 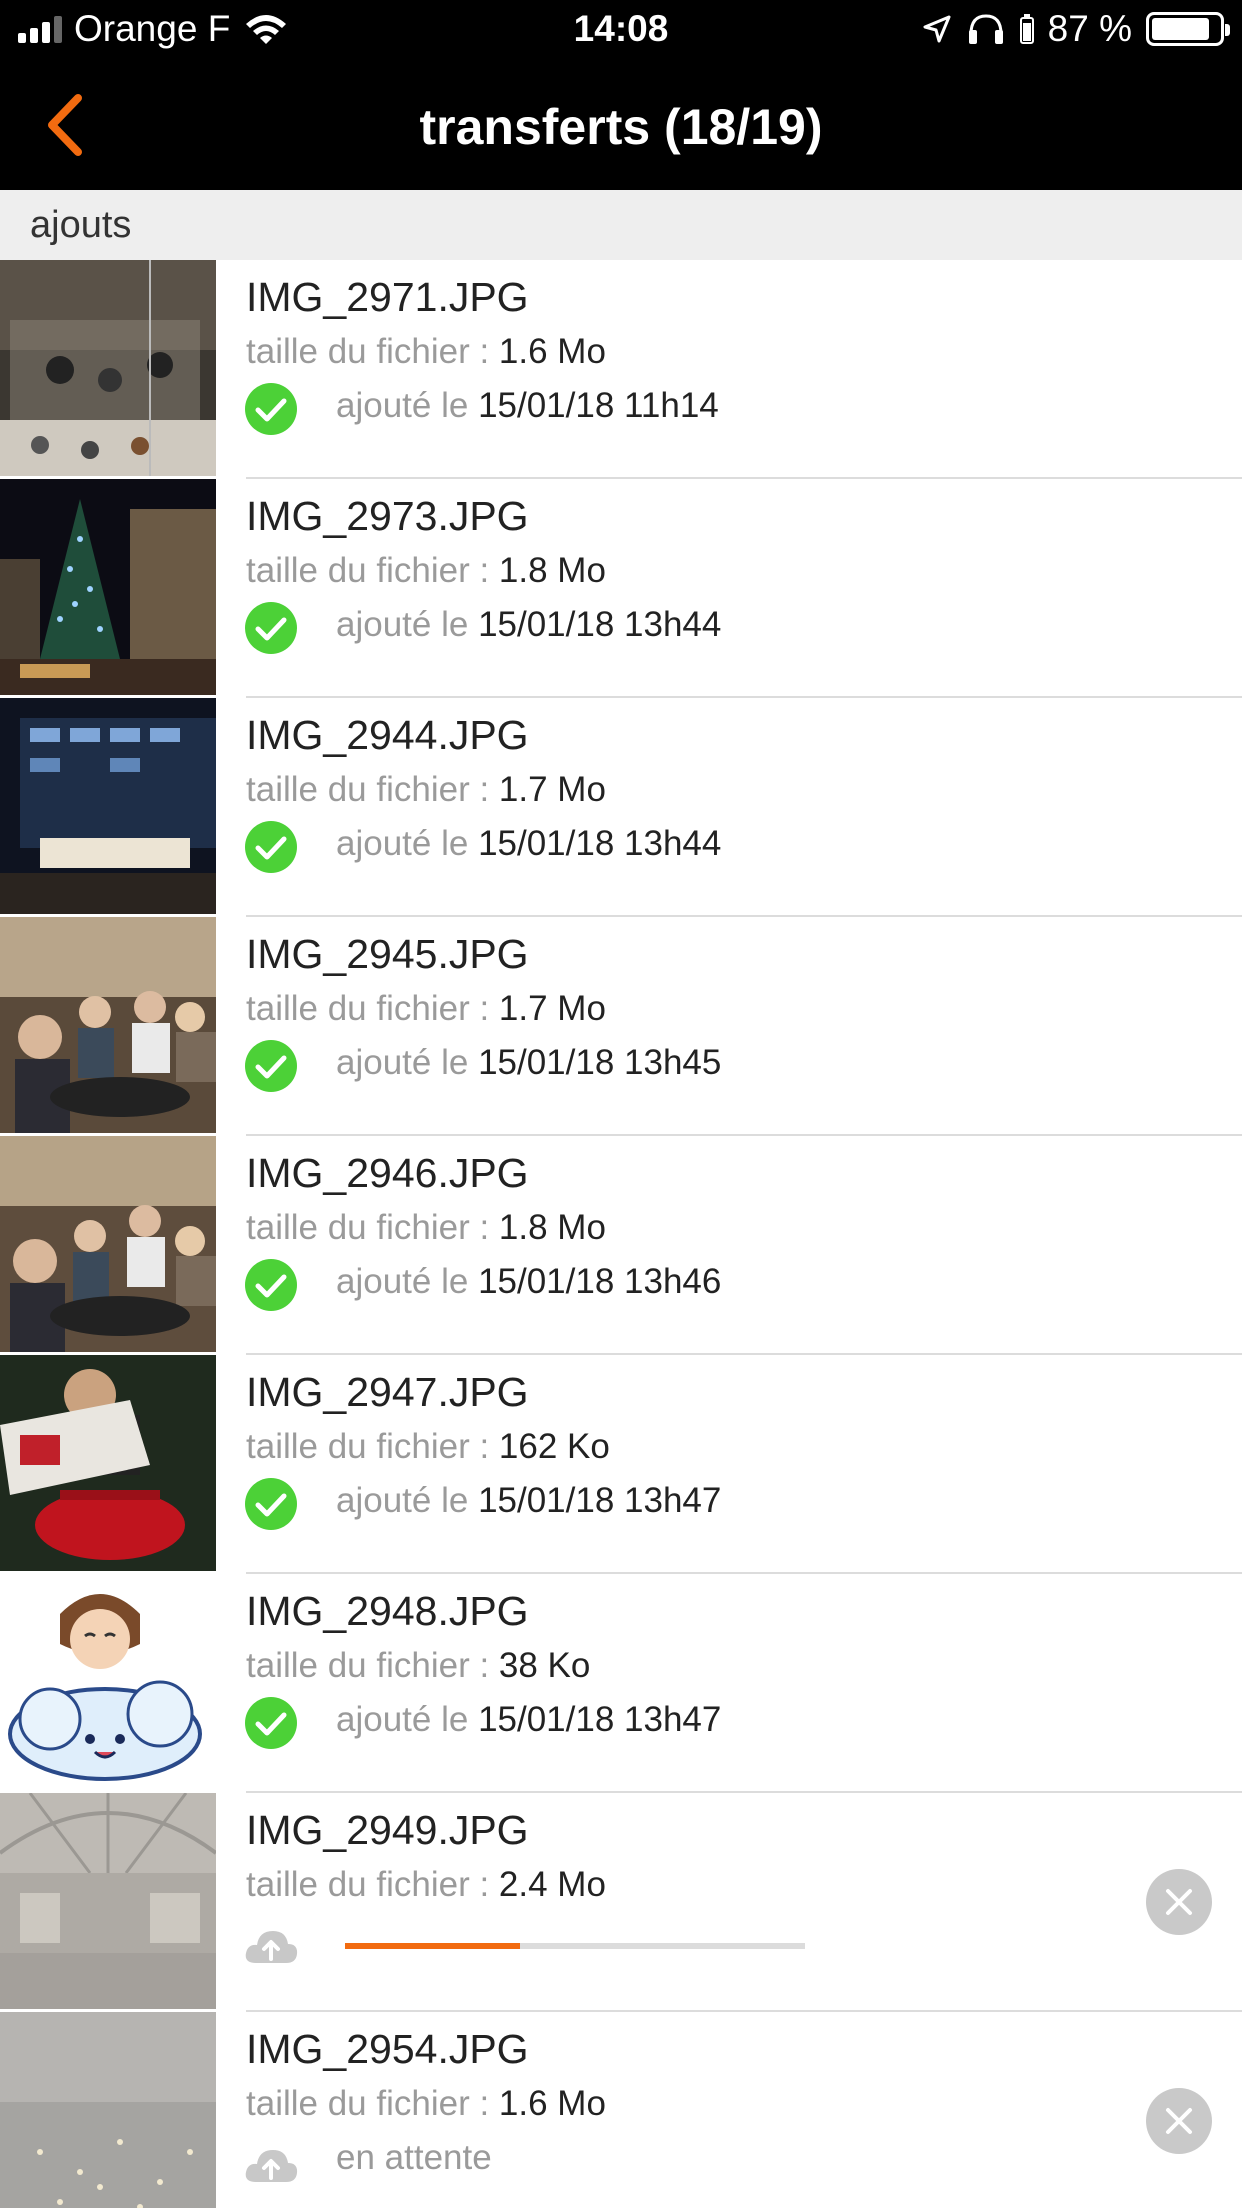 What do you see at coordinates (387, 1173) in the screenshot?
I see `file-name: IMG_2946.JPG` at bounding box center [387, 1173].